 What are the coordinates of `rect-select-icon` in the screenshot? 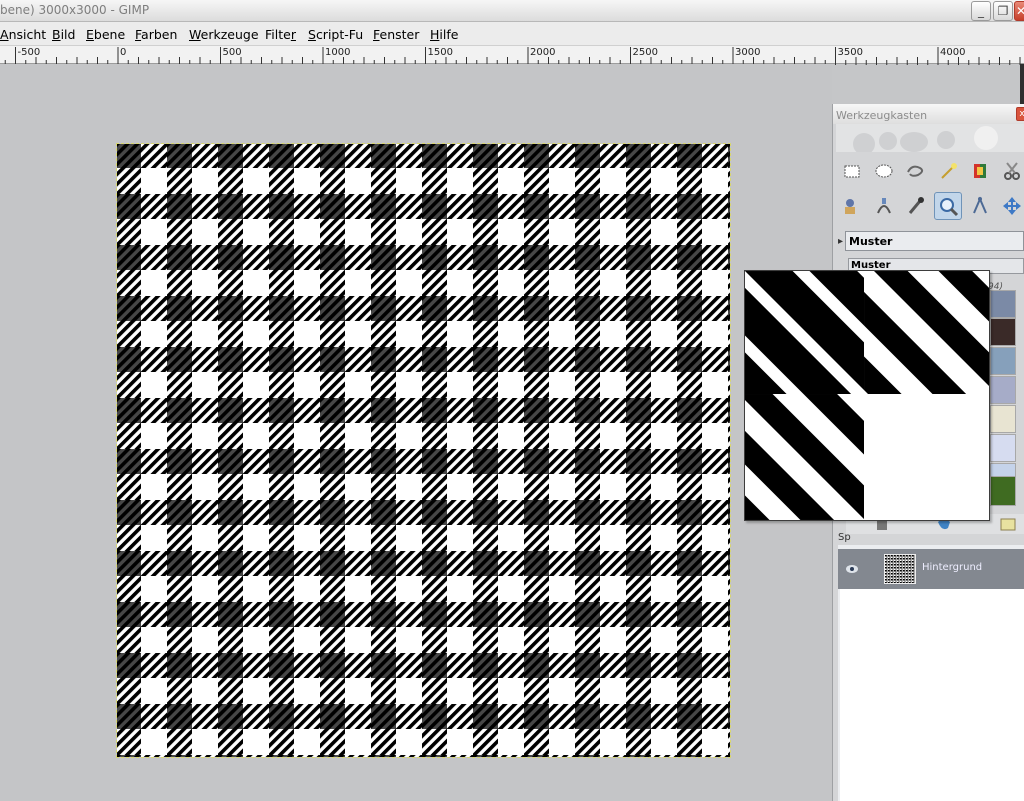 It's located at (852, 171).